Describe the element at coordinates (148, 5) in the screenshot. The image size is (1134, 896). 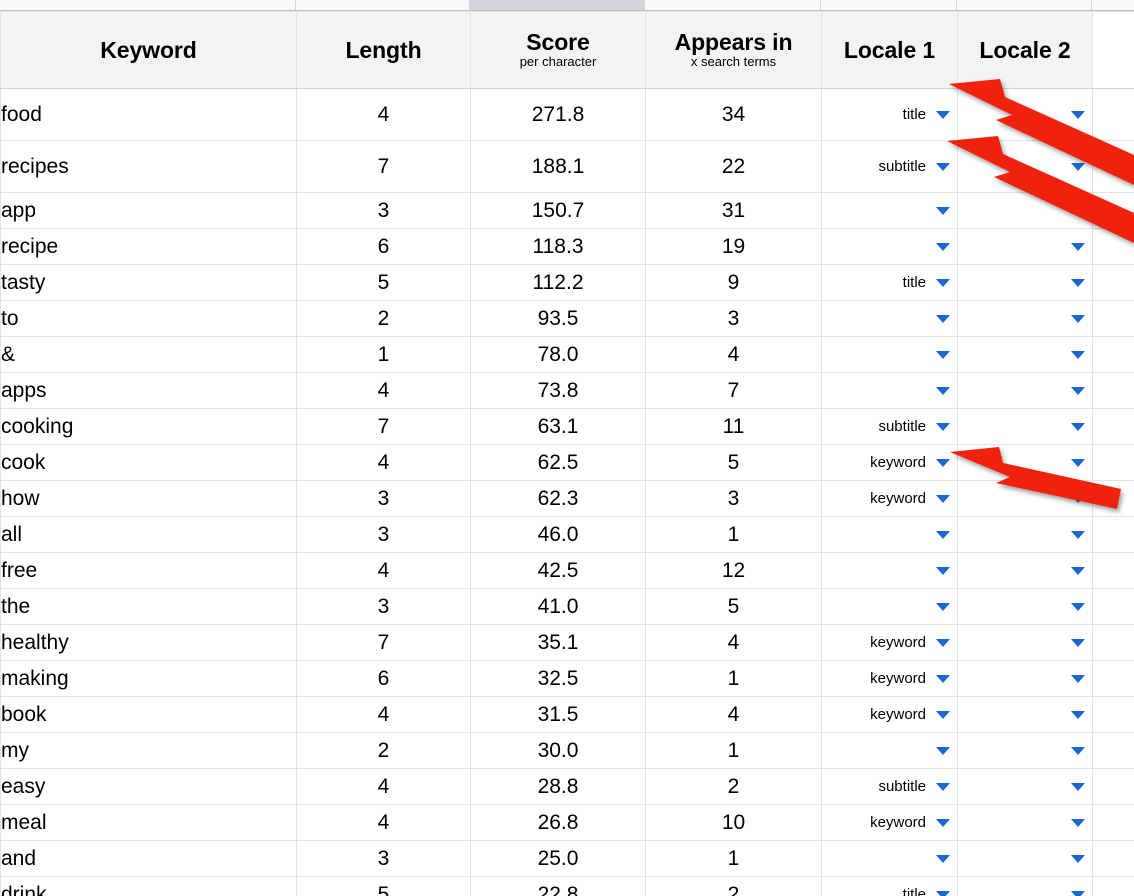
I see `column-header-keyword` at that location.